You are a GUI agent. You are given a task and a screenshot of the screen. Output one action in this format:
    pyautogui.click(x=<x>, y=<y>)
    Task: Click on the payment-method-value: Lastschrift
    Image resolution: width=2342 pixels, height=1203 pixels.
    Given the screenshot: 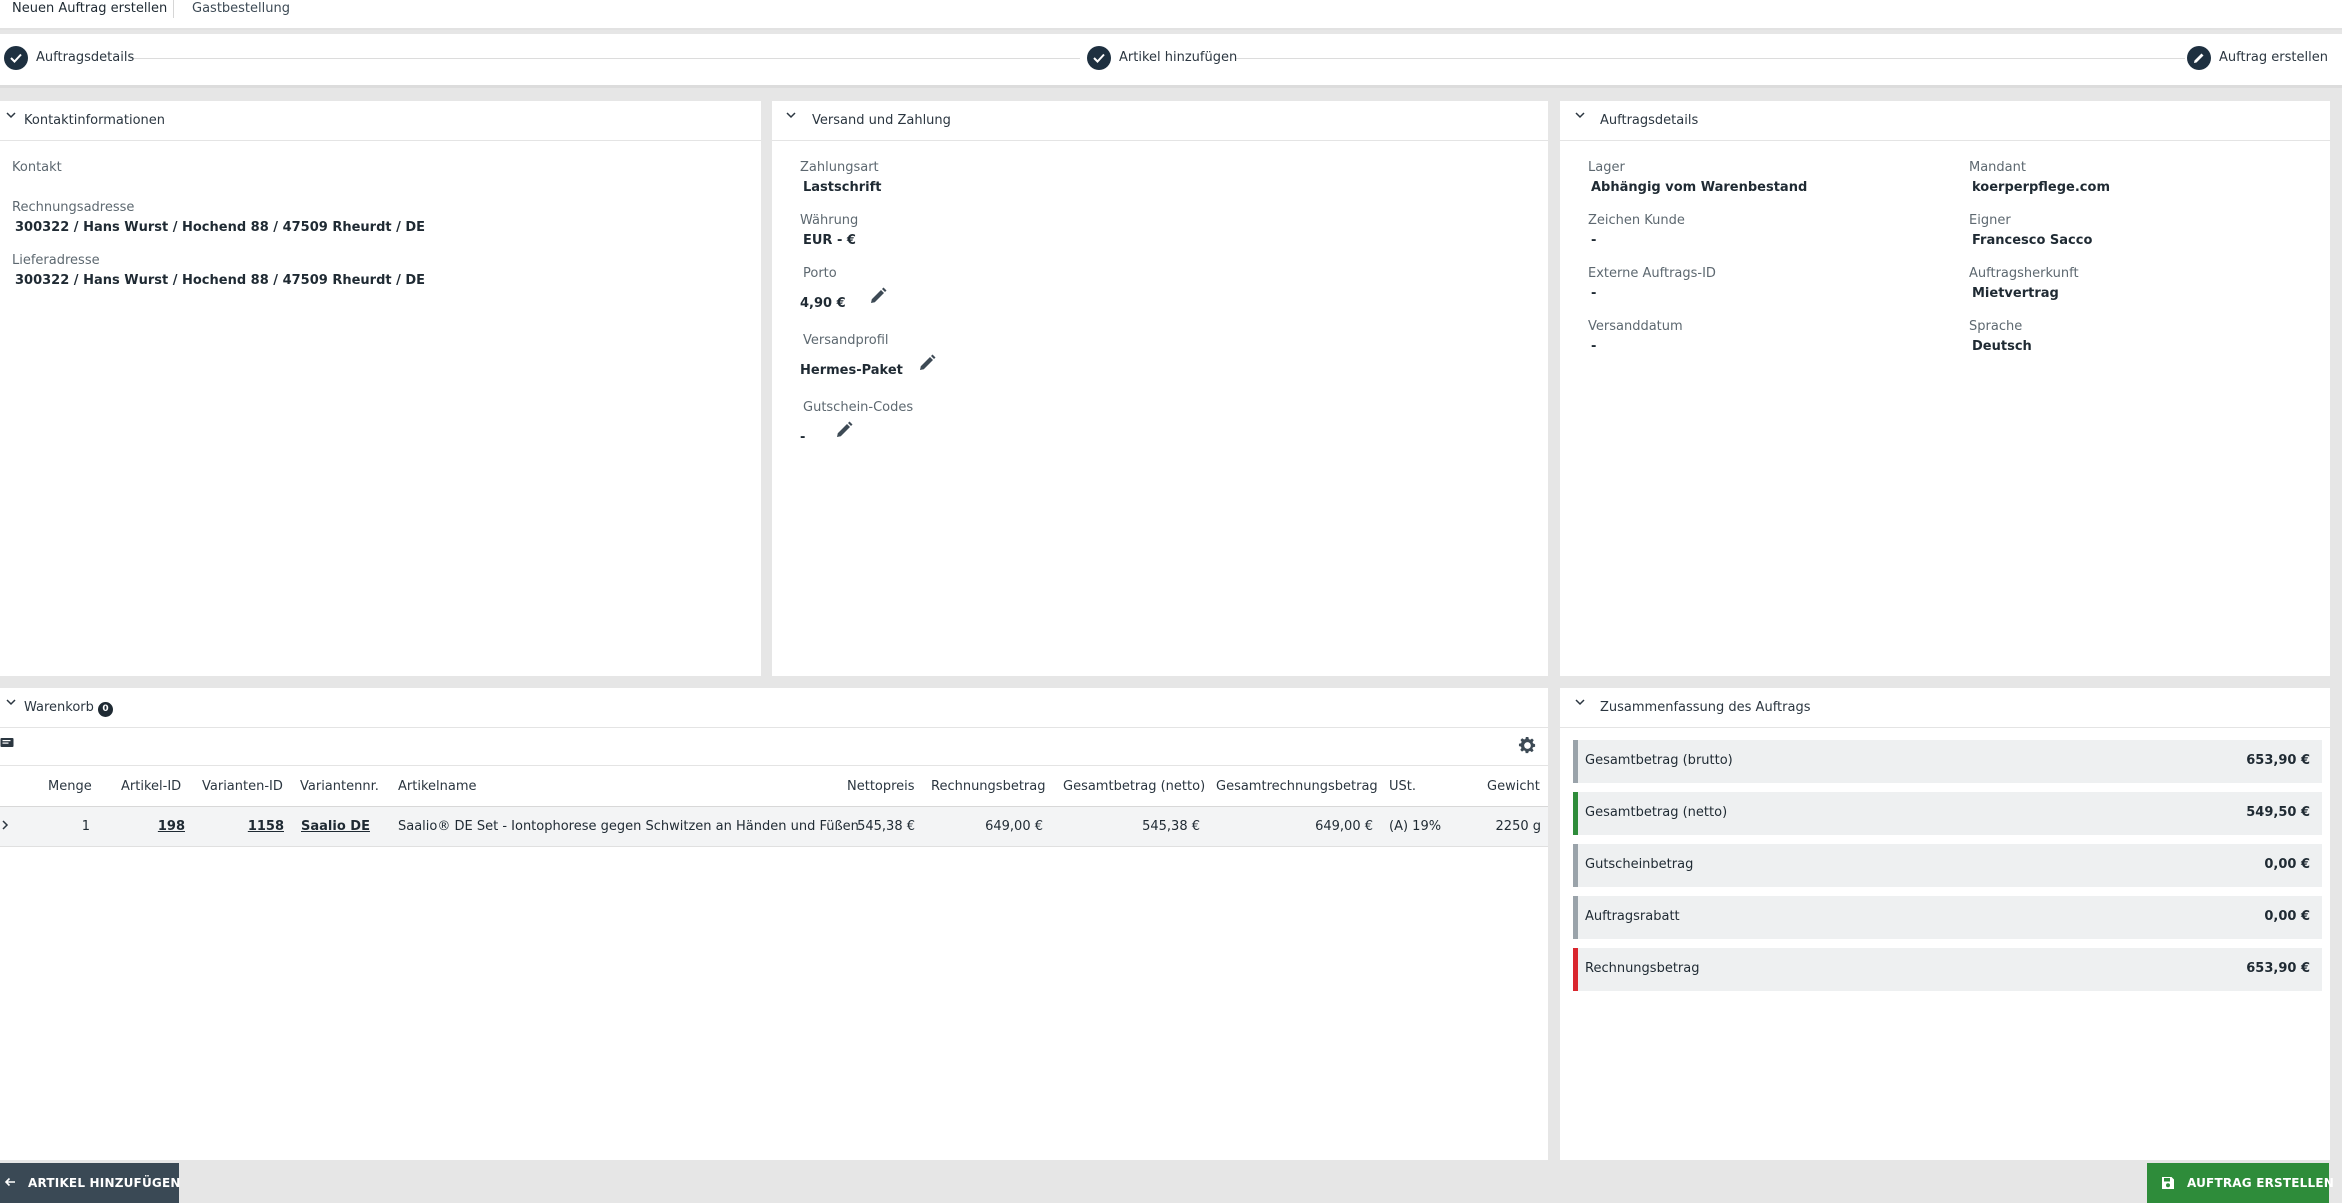 What is the action you would take?
    pyautogui.click(x=842, y=187)
    